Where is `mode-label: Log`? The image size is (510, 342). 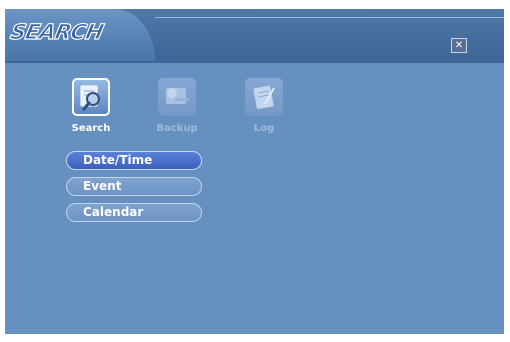
mode-label: Log is located at coordinates (264, 128).